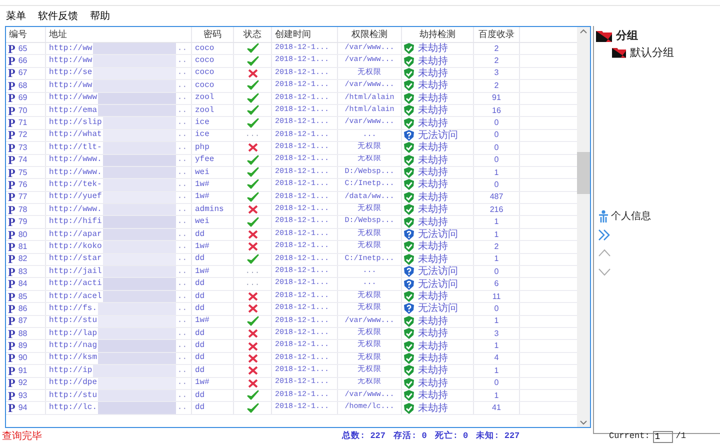  What do you see at coordinates (583, 227) in the screenshot?
I see `scrollbar` at bounding box center [583, 227].